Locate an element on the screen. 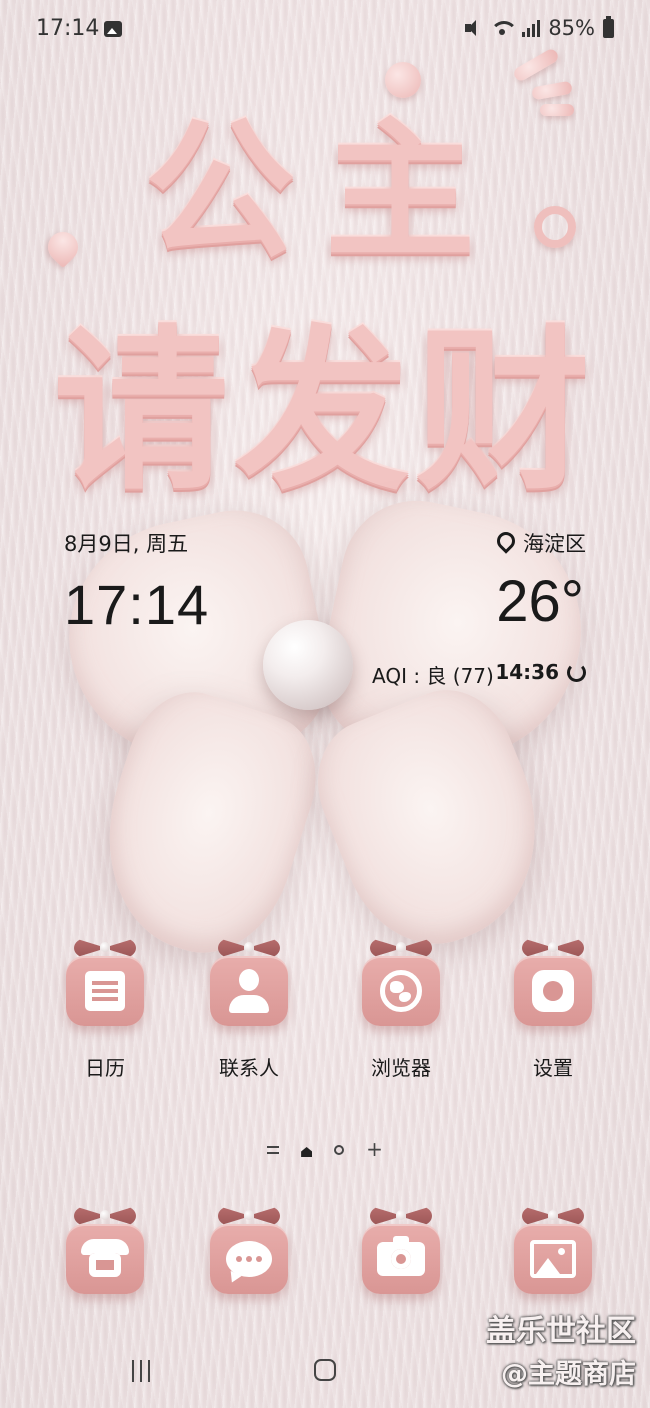 Image resolution: width=650 pixels, height=1408 pixels. gallery-icon is located at coordinates (553, 1259).